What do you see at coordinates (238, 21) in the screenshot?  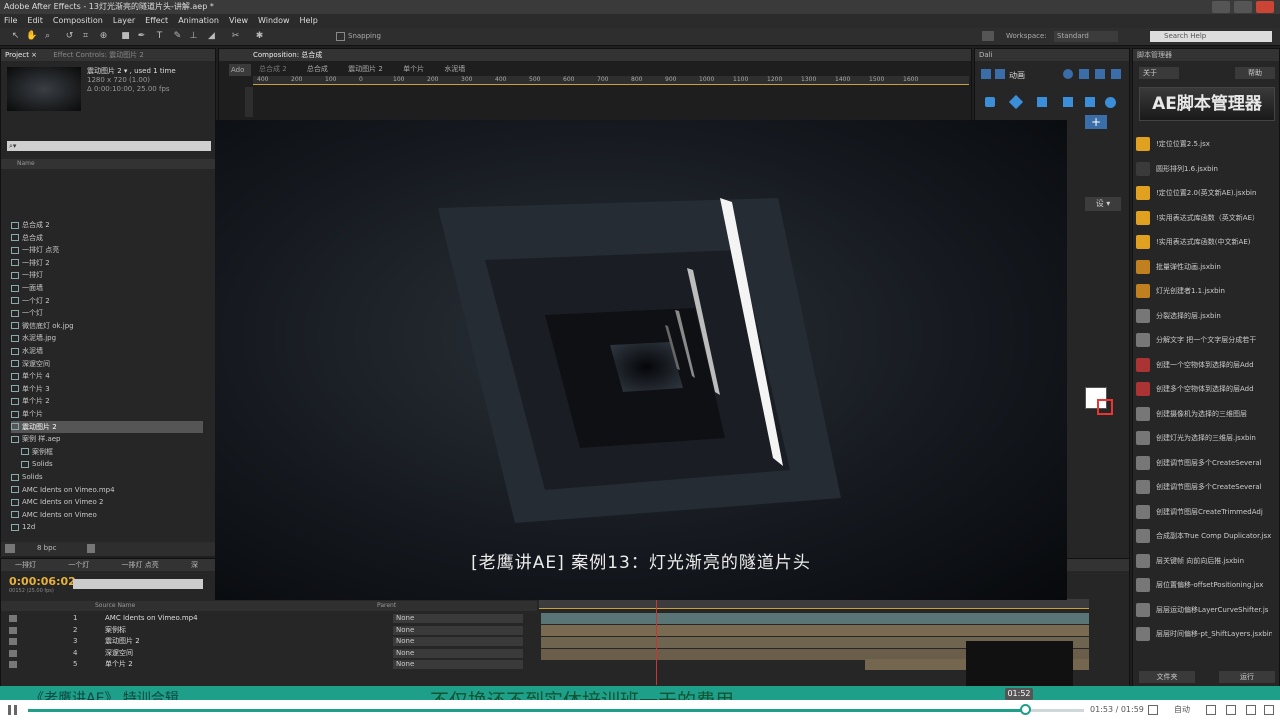 I see `menu-view: View` at bounding box center [238, 21].